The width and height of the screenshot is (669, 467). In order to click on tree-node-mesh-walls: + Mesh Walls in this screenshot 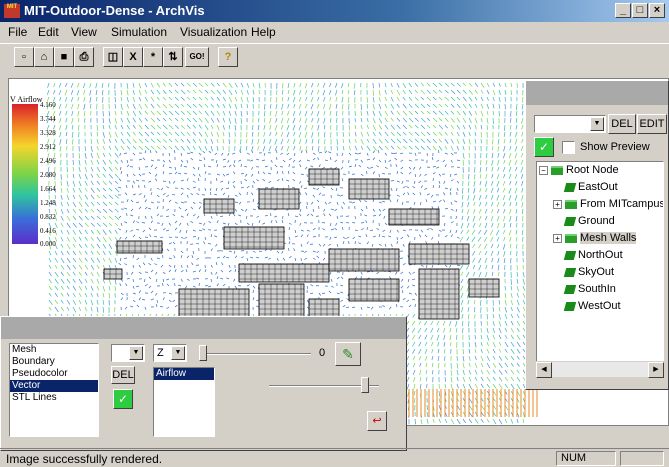, I will do `click(595, 238)`.